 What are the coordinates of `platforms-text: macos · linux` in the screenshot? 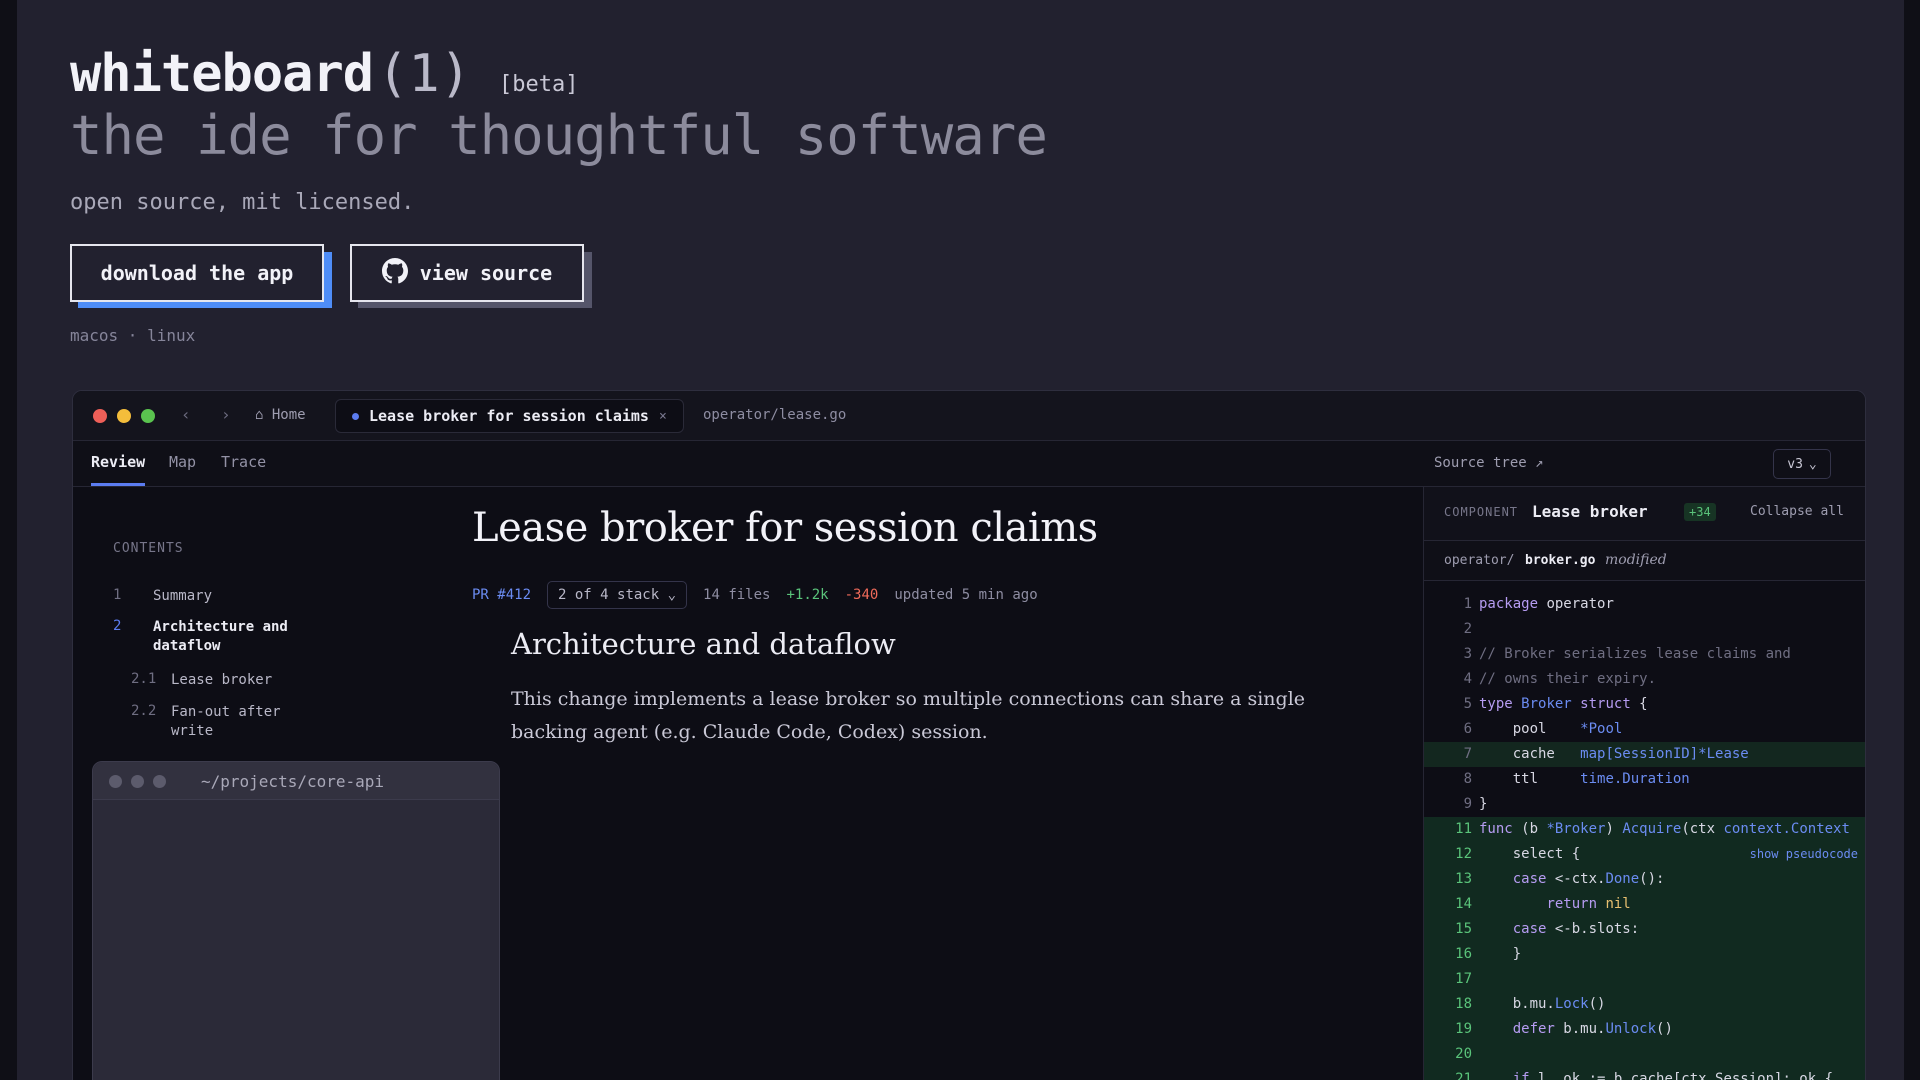 It's located at (133, 335).